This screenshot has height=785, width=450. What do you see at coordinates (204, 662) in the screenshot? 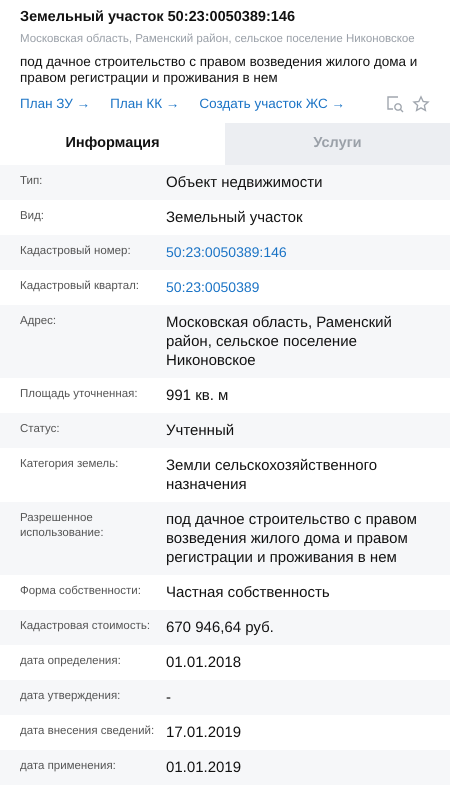
I see `field-value: 01.01.2018` at bounding box center [204, 662].